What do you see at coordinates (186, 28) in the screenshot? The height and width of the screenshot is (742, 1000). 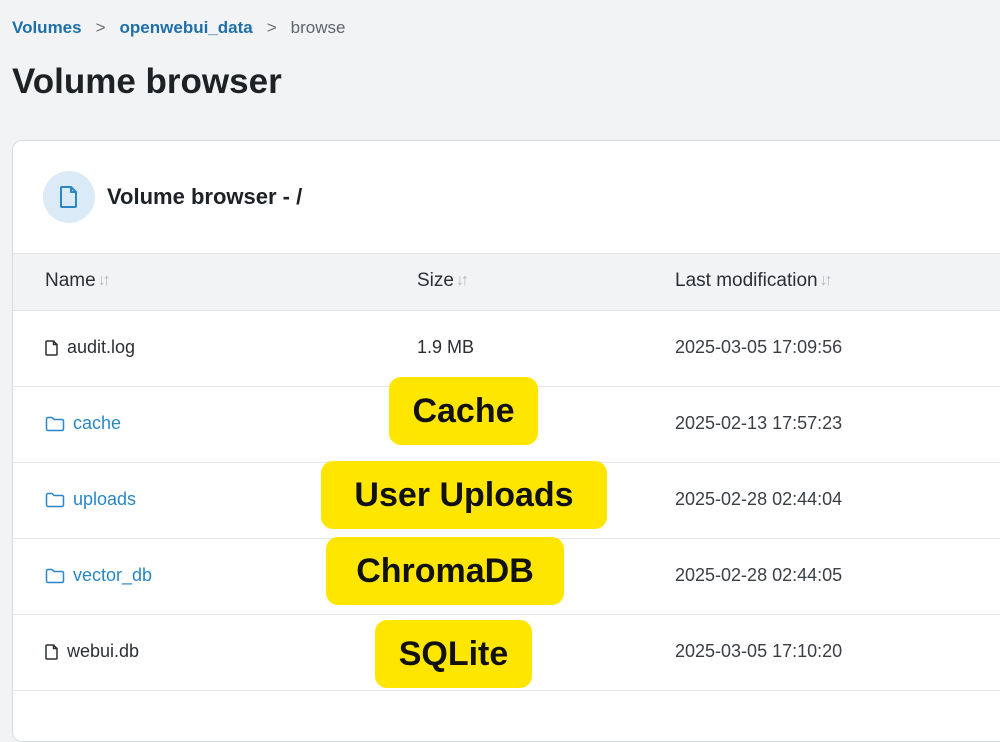 I see `breadcrumb-volume-link: openwebui_data` at bounding box center [186, 28].